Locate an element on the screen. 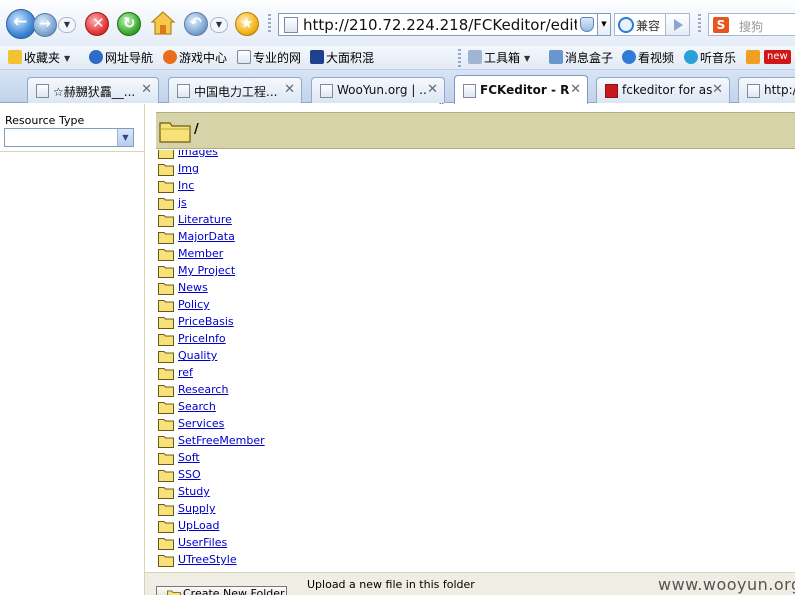  resource-type-select: ▼ is located at coordinates (69, 137).